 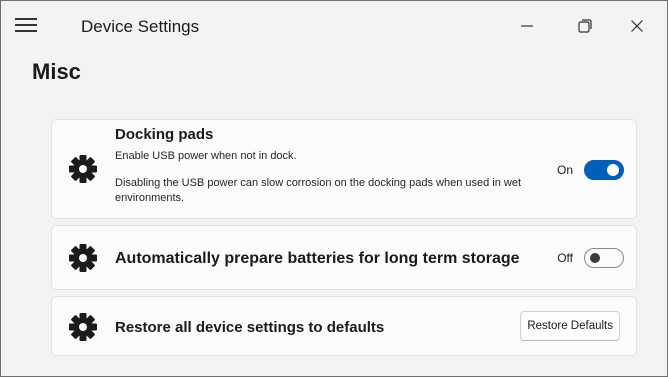 I want to click on title-bar: Device Settings, so click(x=334, y=25).